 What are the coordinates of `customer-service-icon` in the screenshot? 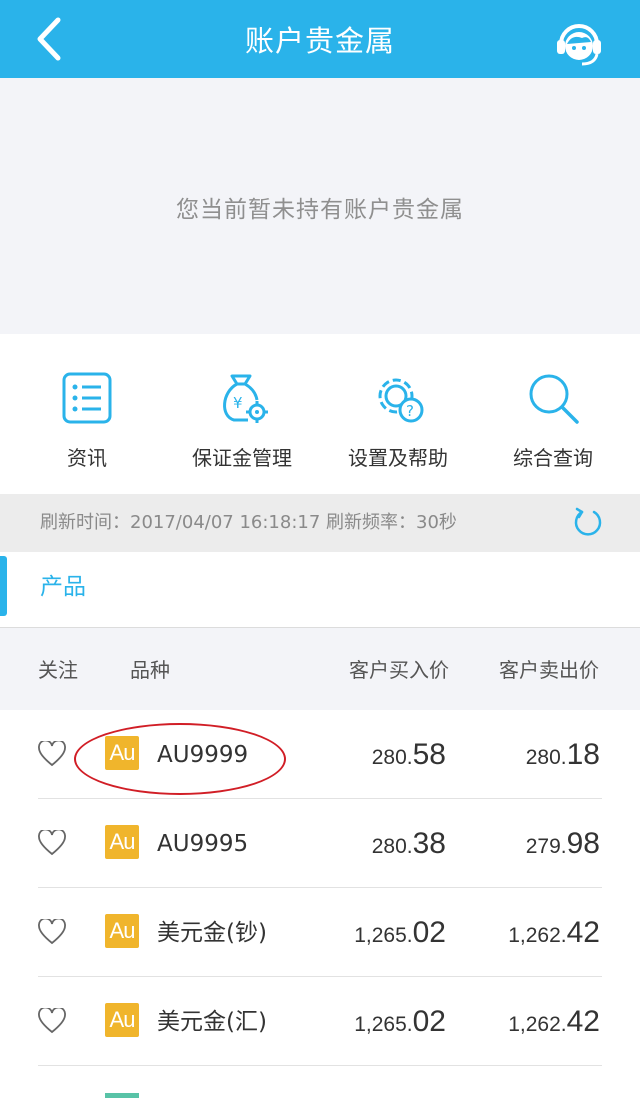 It's located at (579, 45).